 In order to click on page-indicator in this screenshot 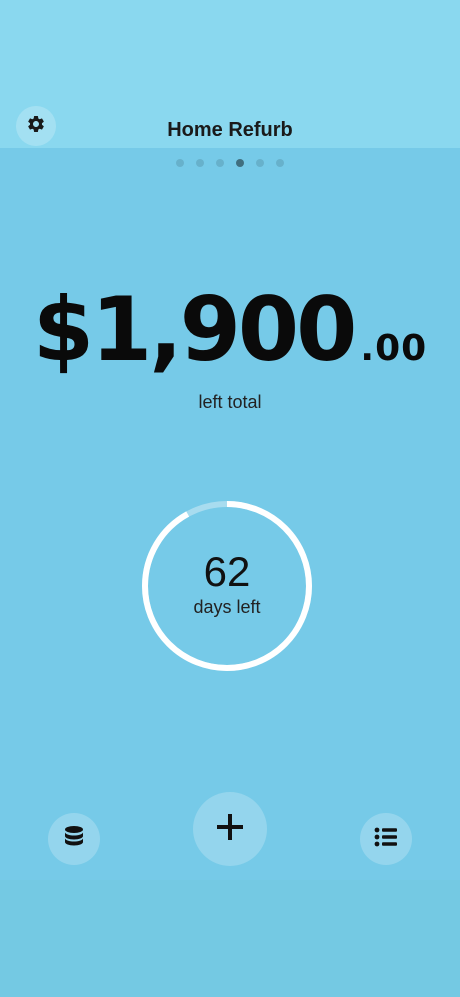, I will do `click(230, 163)`.